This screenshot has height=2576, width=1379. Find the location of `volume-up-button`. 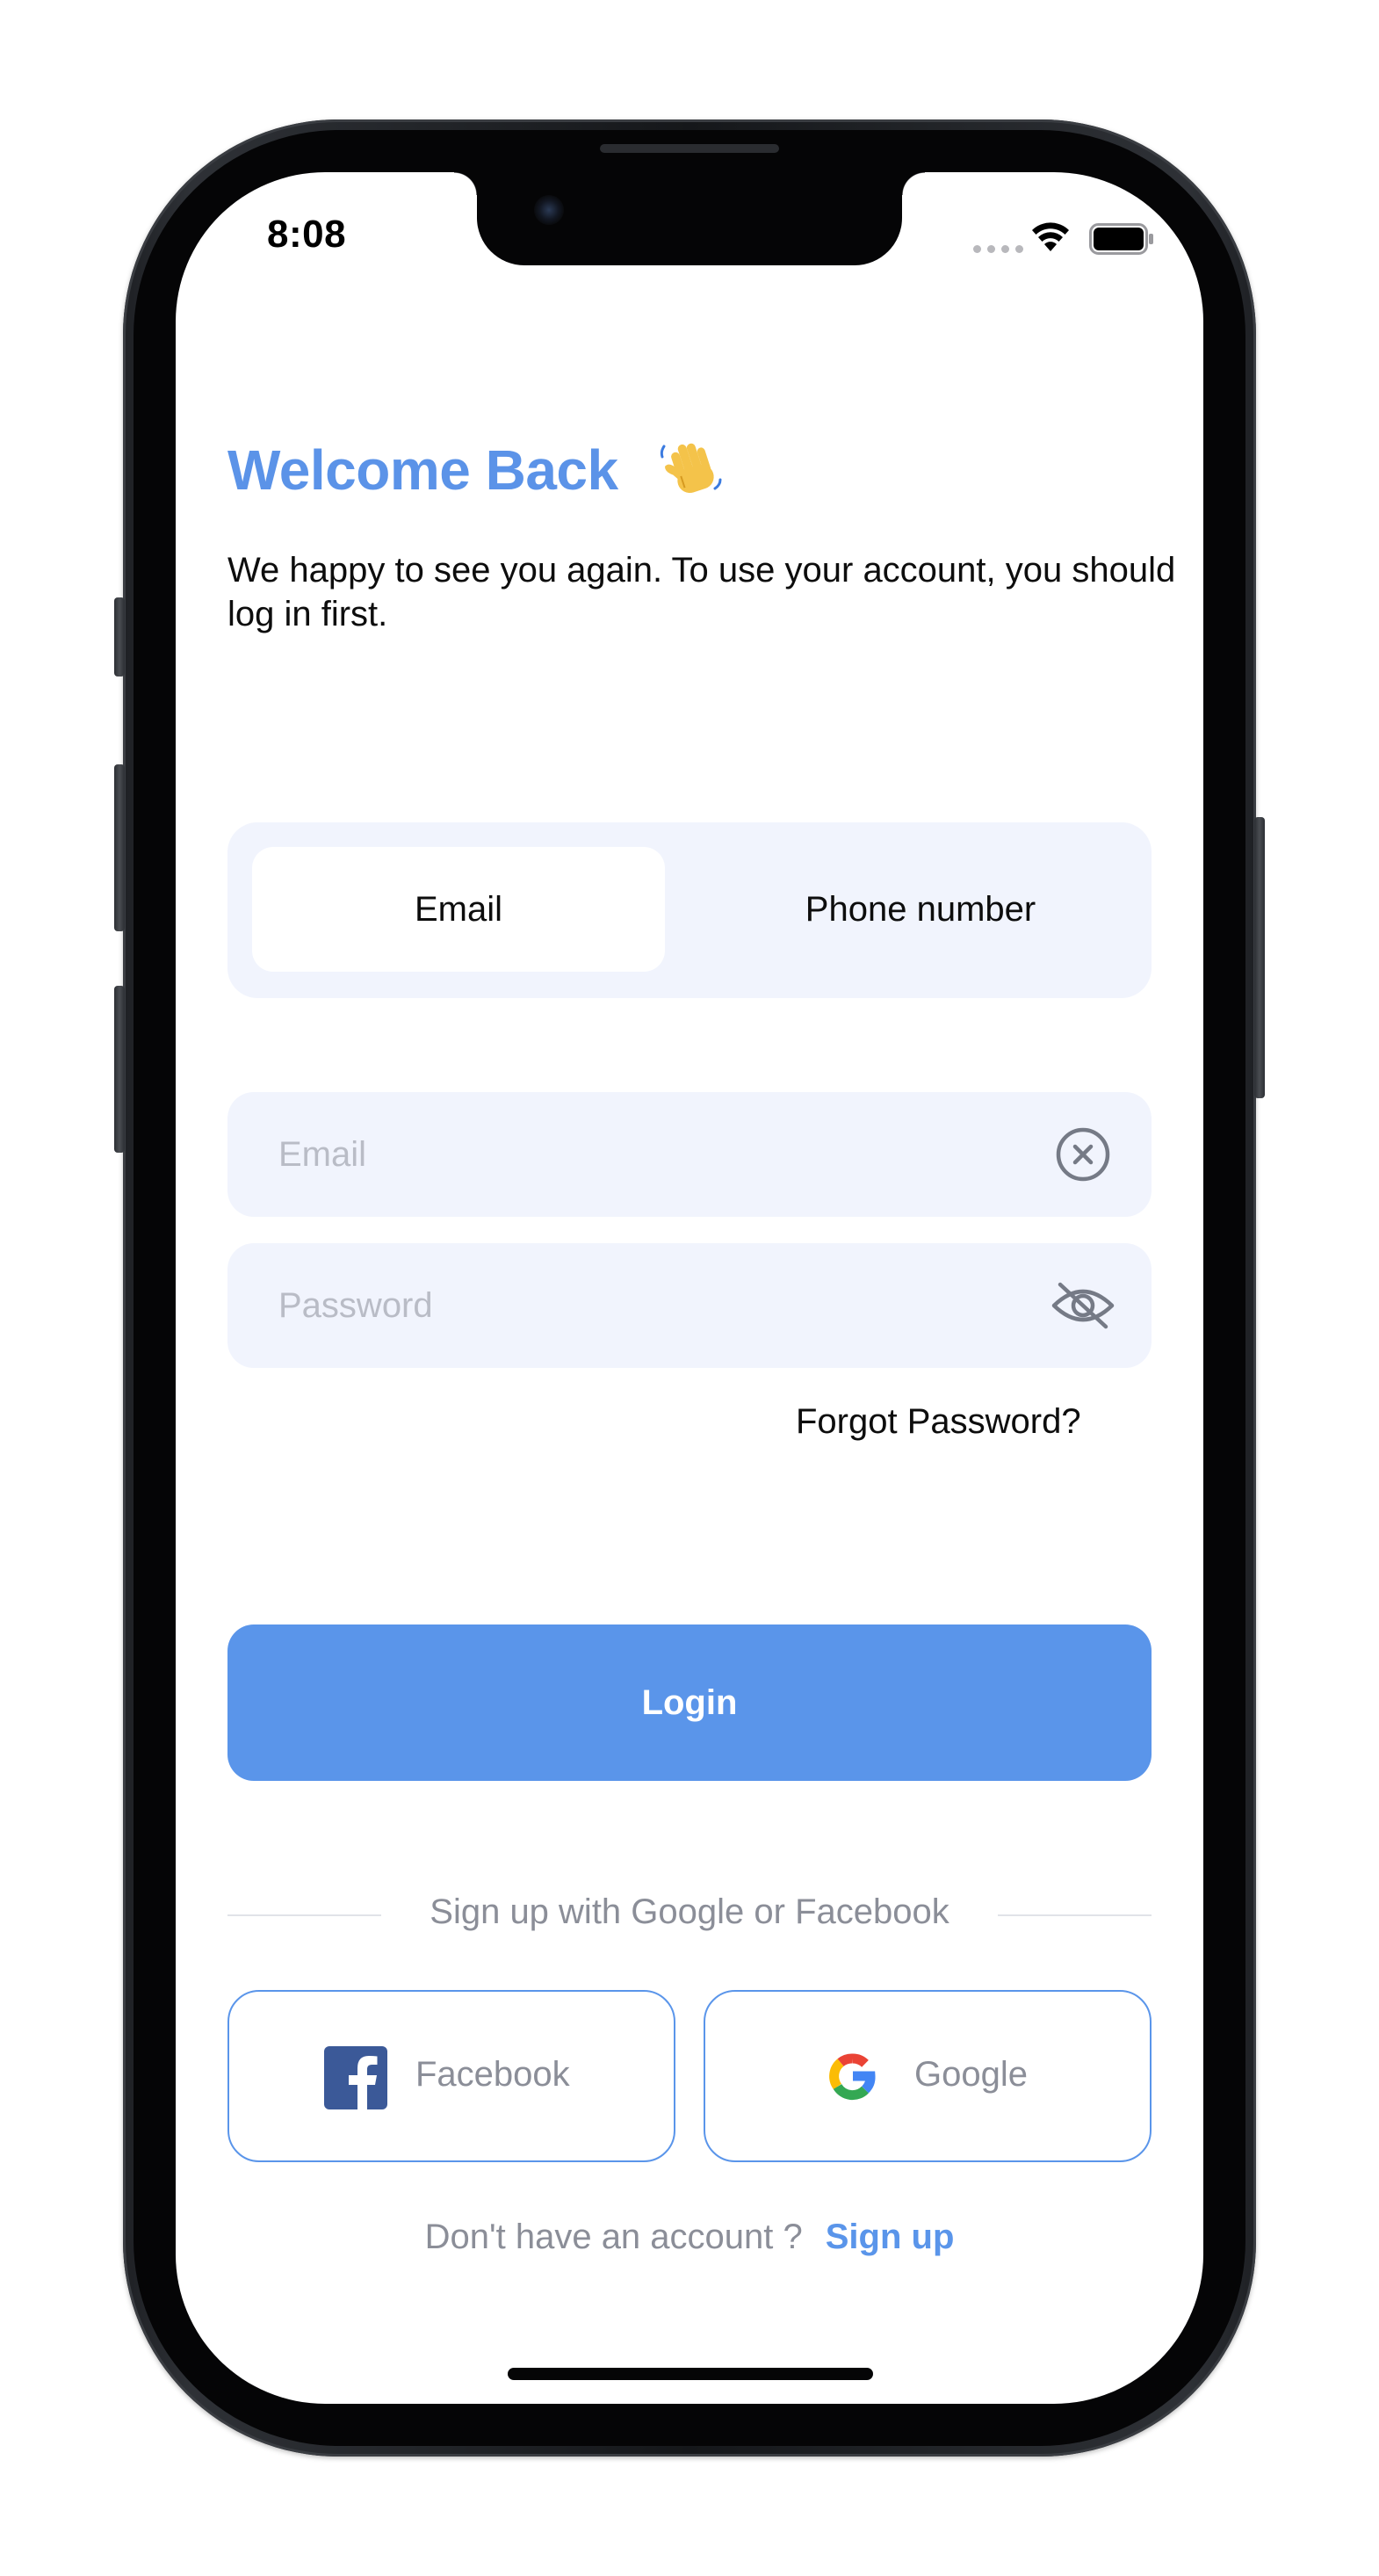

volume-up-button is located at coordinates (119, 847).